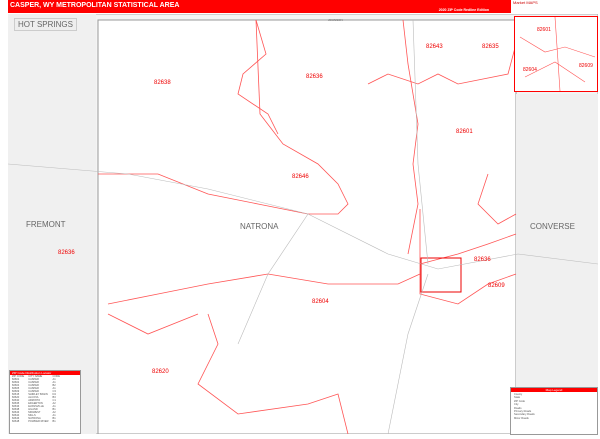 The width and height of the screenshot is (600, 439). Describe the element at coordinates (300, 177) in the screenshot. I see `zip-label: 82646` at that location.